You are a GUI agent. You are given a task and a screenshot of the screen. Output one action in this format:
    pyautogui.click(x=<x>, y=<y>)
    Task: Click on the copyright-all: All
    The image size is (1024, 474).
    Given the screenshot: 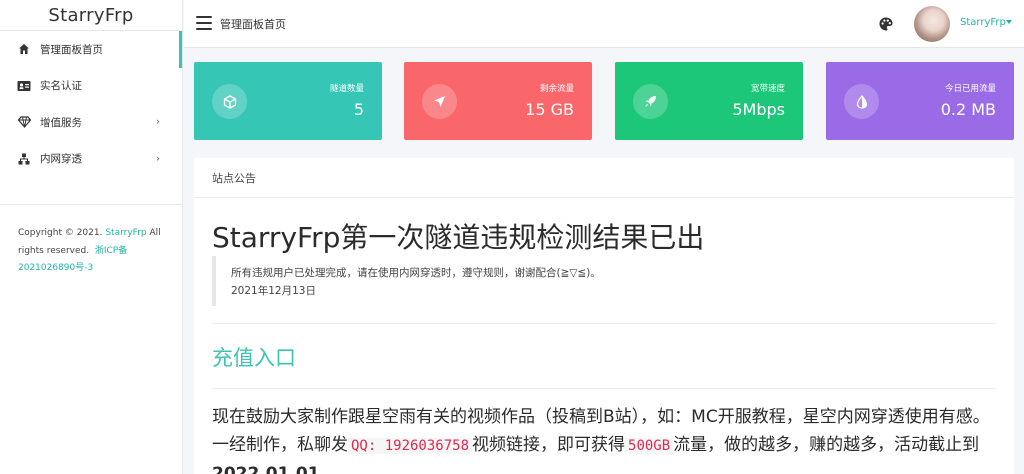 What is the action you would take?
    pyautogui.click(x=155, y=233)
    